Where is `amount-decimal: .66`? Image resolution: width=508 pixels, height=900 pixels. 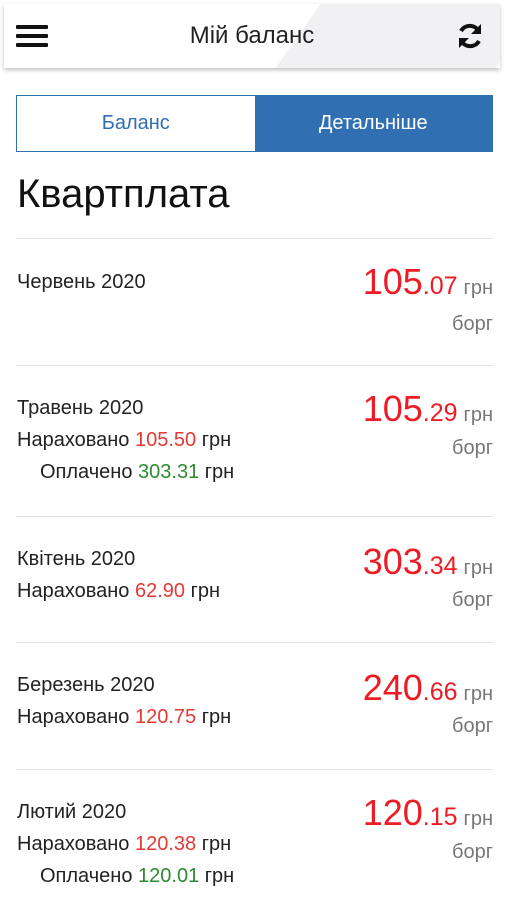 amount-decimal: .66 is located at coordinates (440, 692).